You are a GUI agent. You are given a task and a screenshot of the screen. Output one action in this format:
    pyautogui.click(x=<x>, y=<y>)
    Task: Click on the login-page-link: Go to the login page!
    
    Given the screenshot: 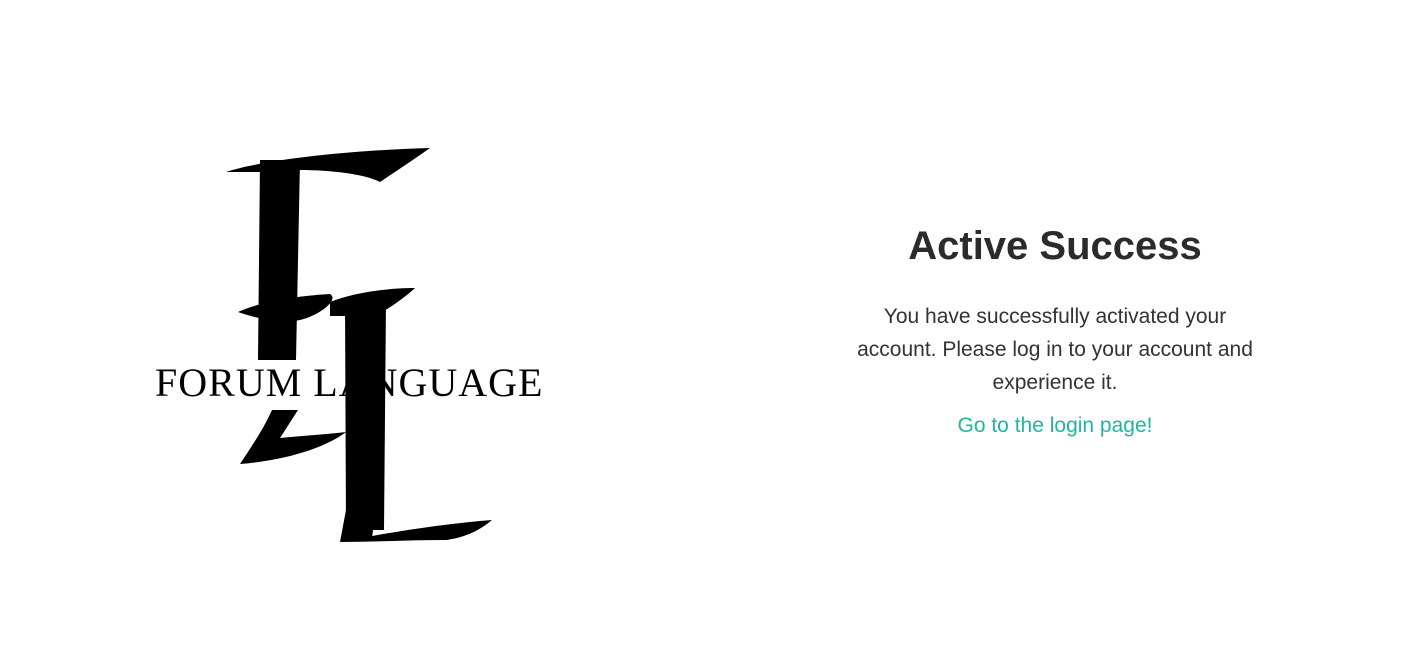 What is the action you would take?
    pyautogui.click(x=1055, y=426)
    